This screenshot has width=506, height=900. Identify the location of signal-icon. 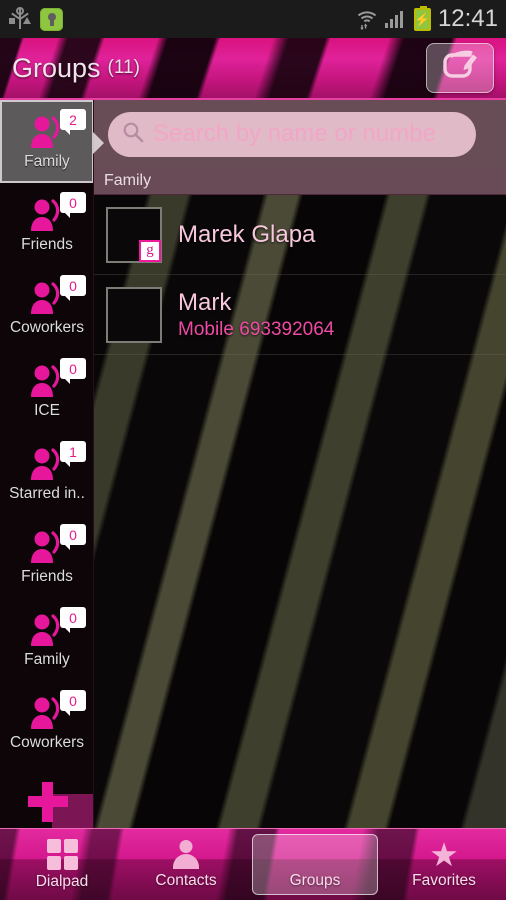
(395, 19).